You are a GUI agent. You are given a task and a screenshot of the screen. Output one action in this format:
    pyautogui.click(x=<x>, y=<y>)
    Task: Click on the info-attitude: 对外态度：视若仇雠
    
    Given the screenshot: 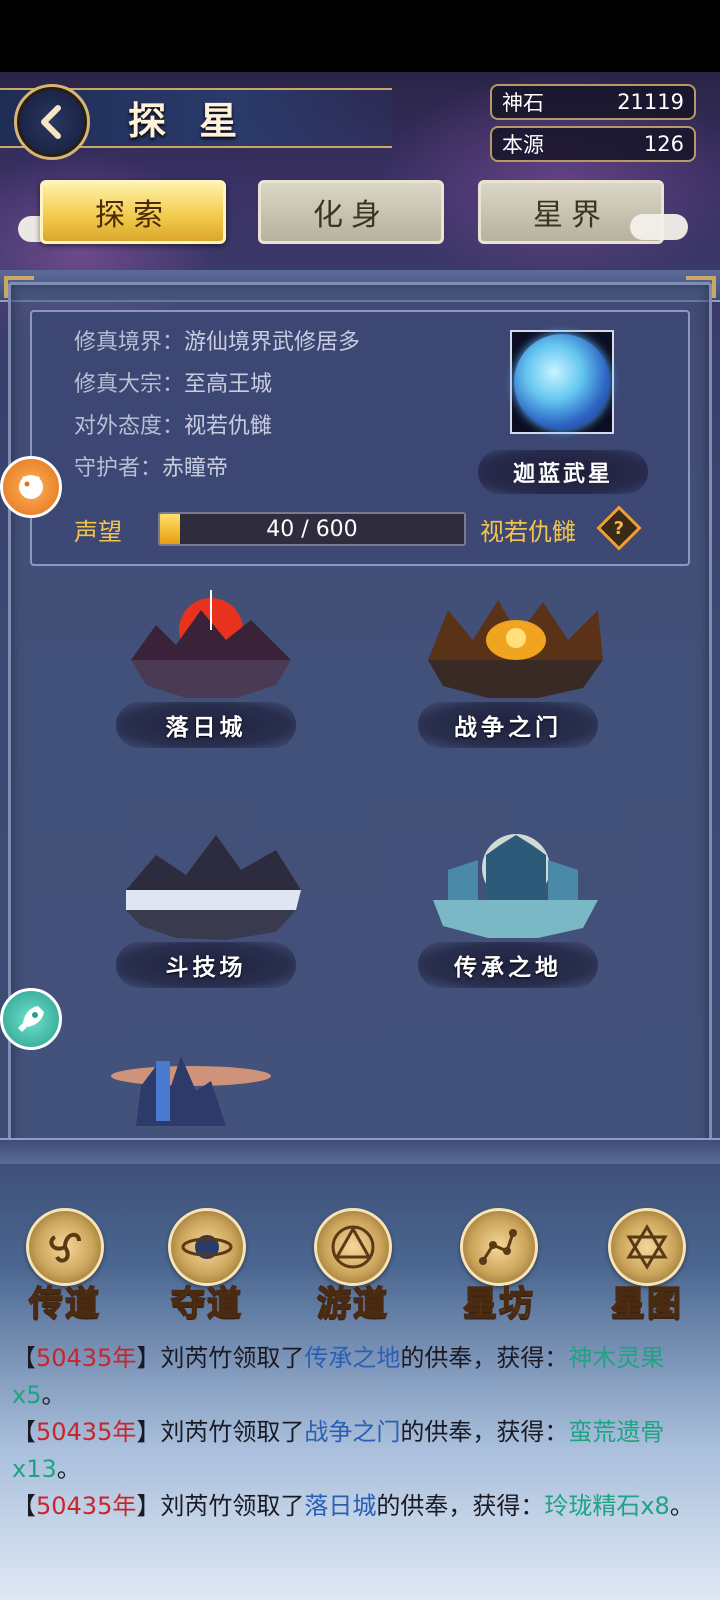 What is the action you would take?
    pyautogui.click(x=173, y=424)
    